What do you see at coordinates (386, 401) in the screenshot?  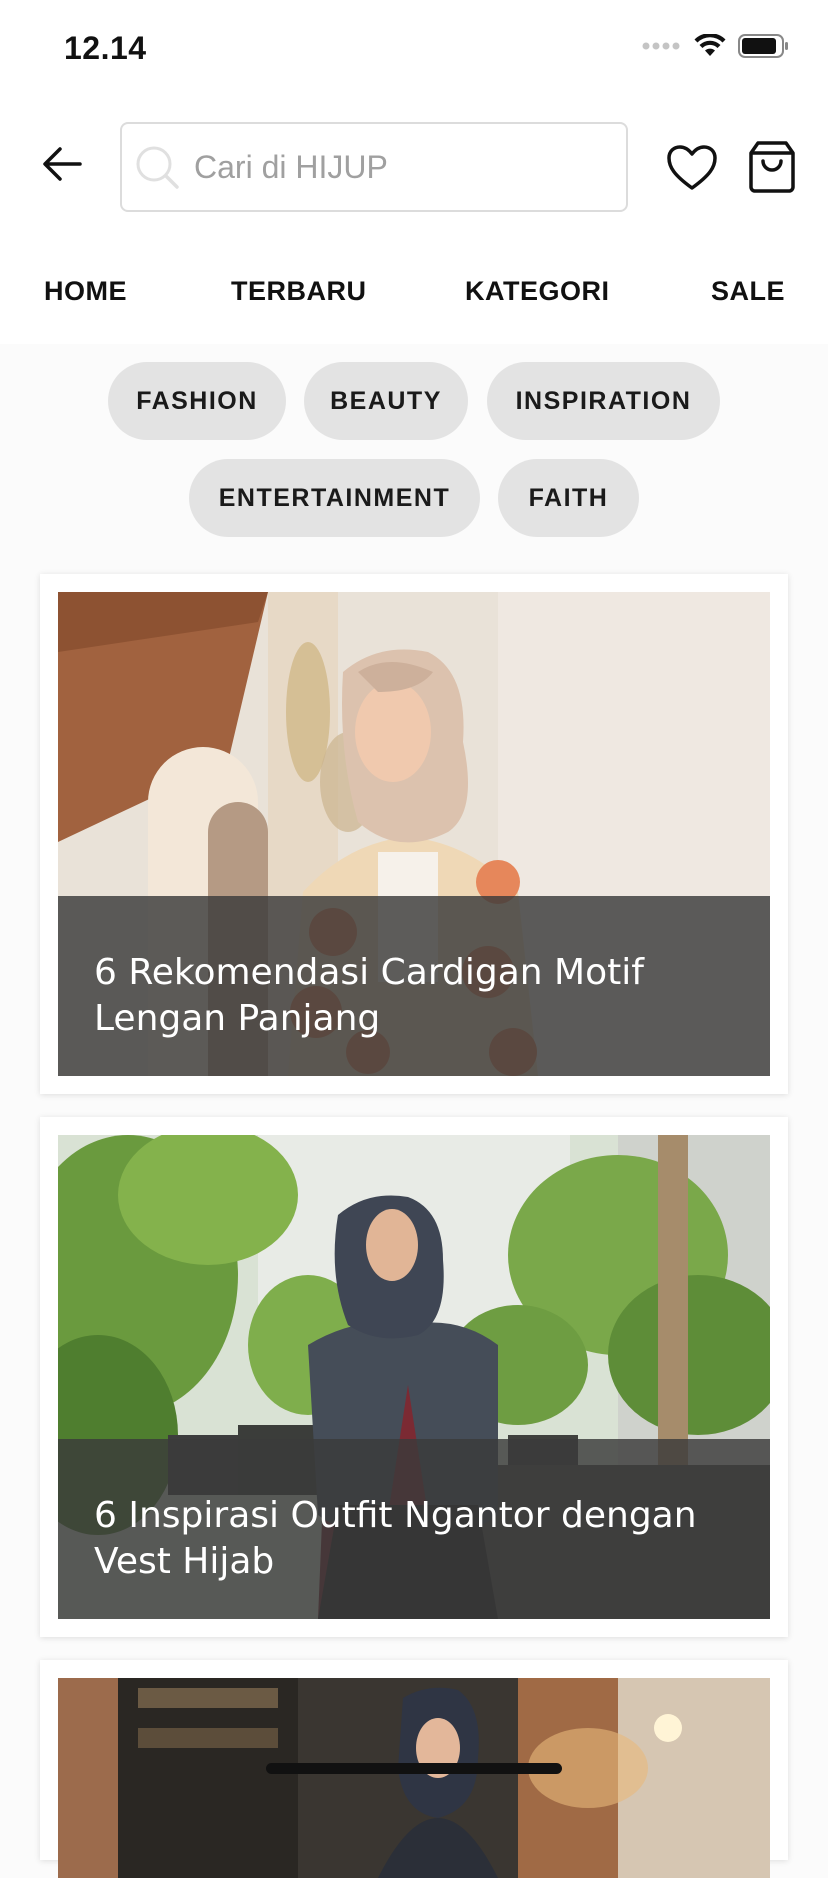 I see `chip-beauty: BEAUTY` at bounding box center [386, 401].